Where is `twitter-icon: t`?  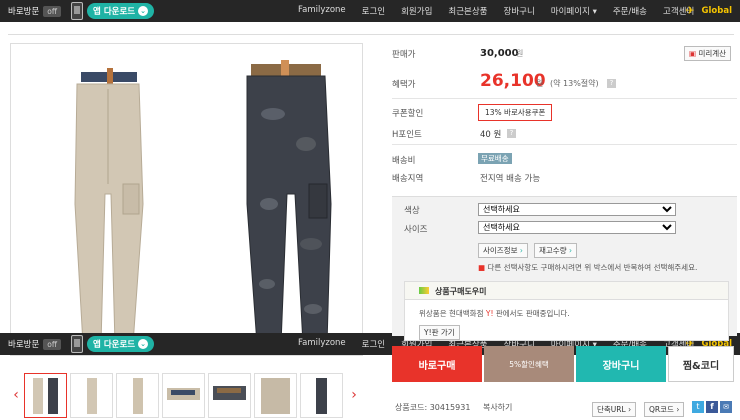 twitter-icon: t is located at coordinates (698, 407).